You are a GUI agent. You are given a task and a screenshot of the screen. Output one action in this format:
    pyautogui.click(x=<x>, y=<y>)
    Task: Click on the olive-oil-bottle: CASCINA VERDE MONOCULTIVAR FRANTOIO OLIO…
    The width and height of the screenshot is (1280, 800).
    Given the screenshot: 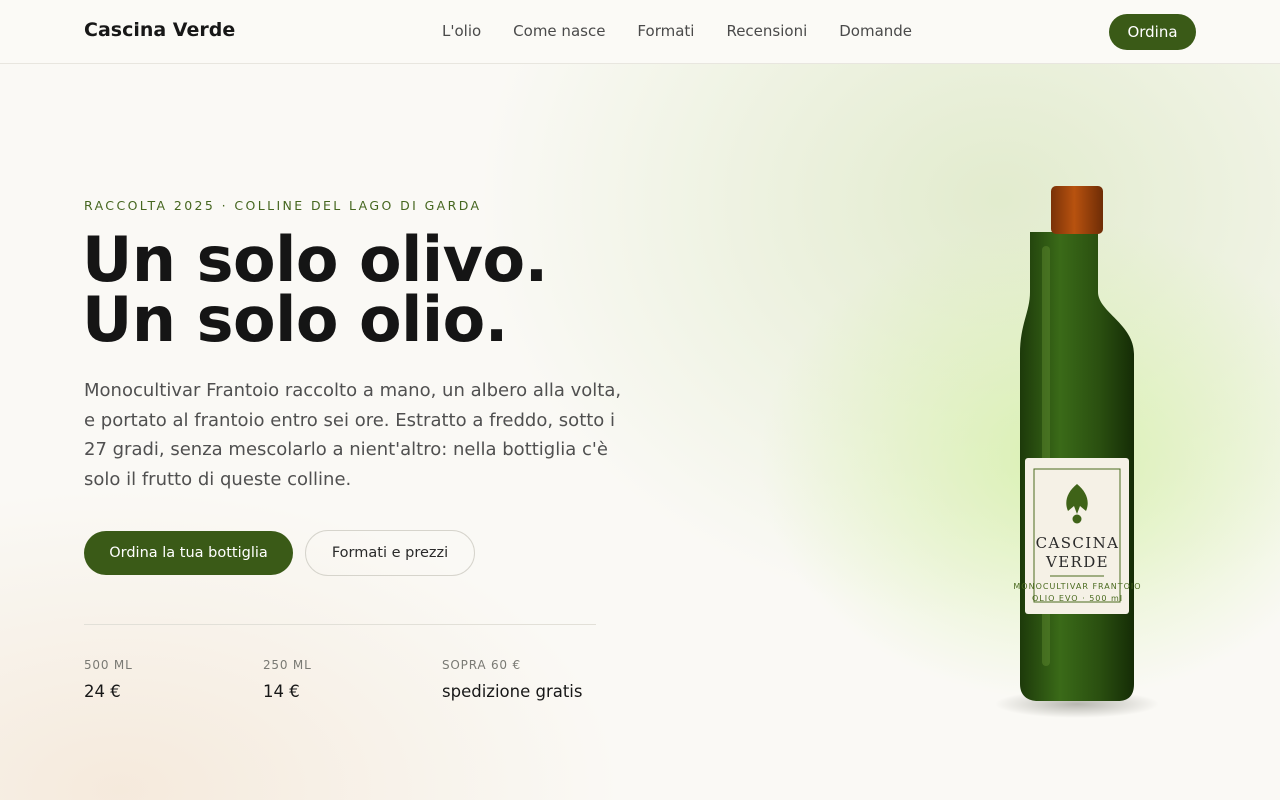 What is the action you would take?
    pyautogui.click(x=1080, y=454)
    